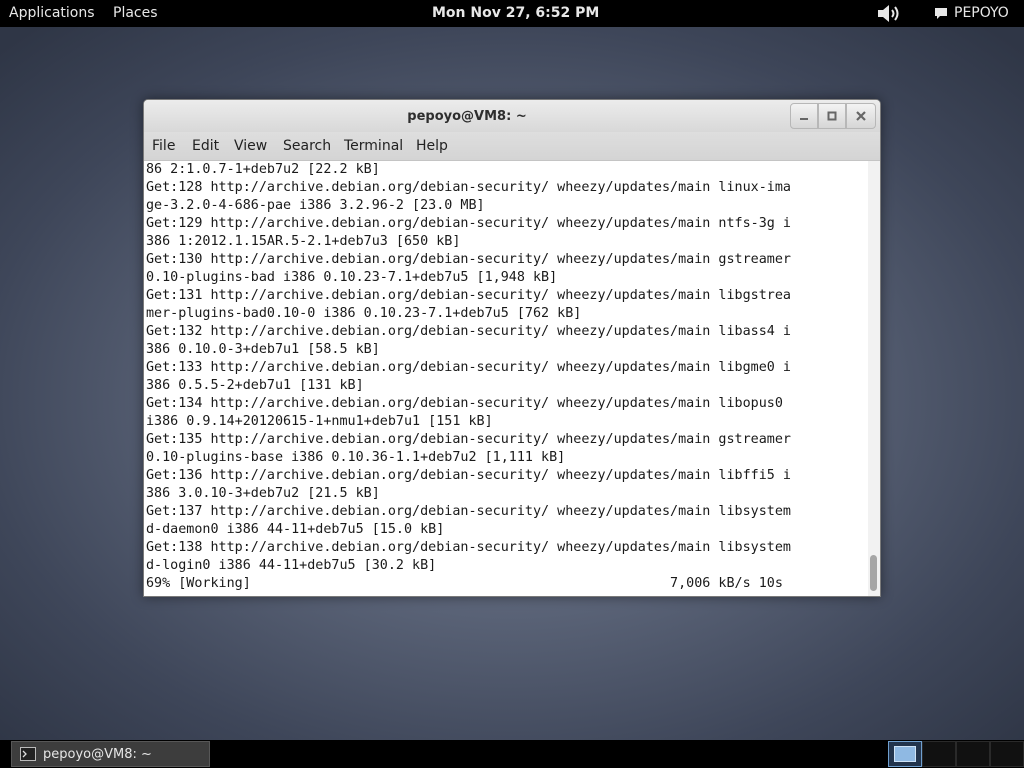 The image size is (1024, 768). What do you see at coordinates (263, 169) in the screenshot?
I see `terminal-line: 86 2:1.0.7-1+deb7u2 [22.2 kB]` at bounding box center [263, 169].